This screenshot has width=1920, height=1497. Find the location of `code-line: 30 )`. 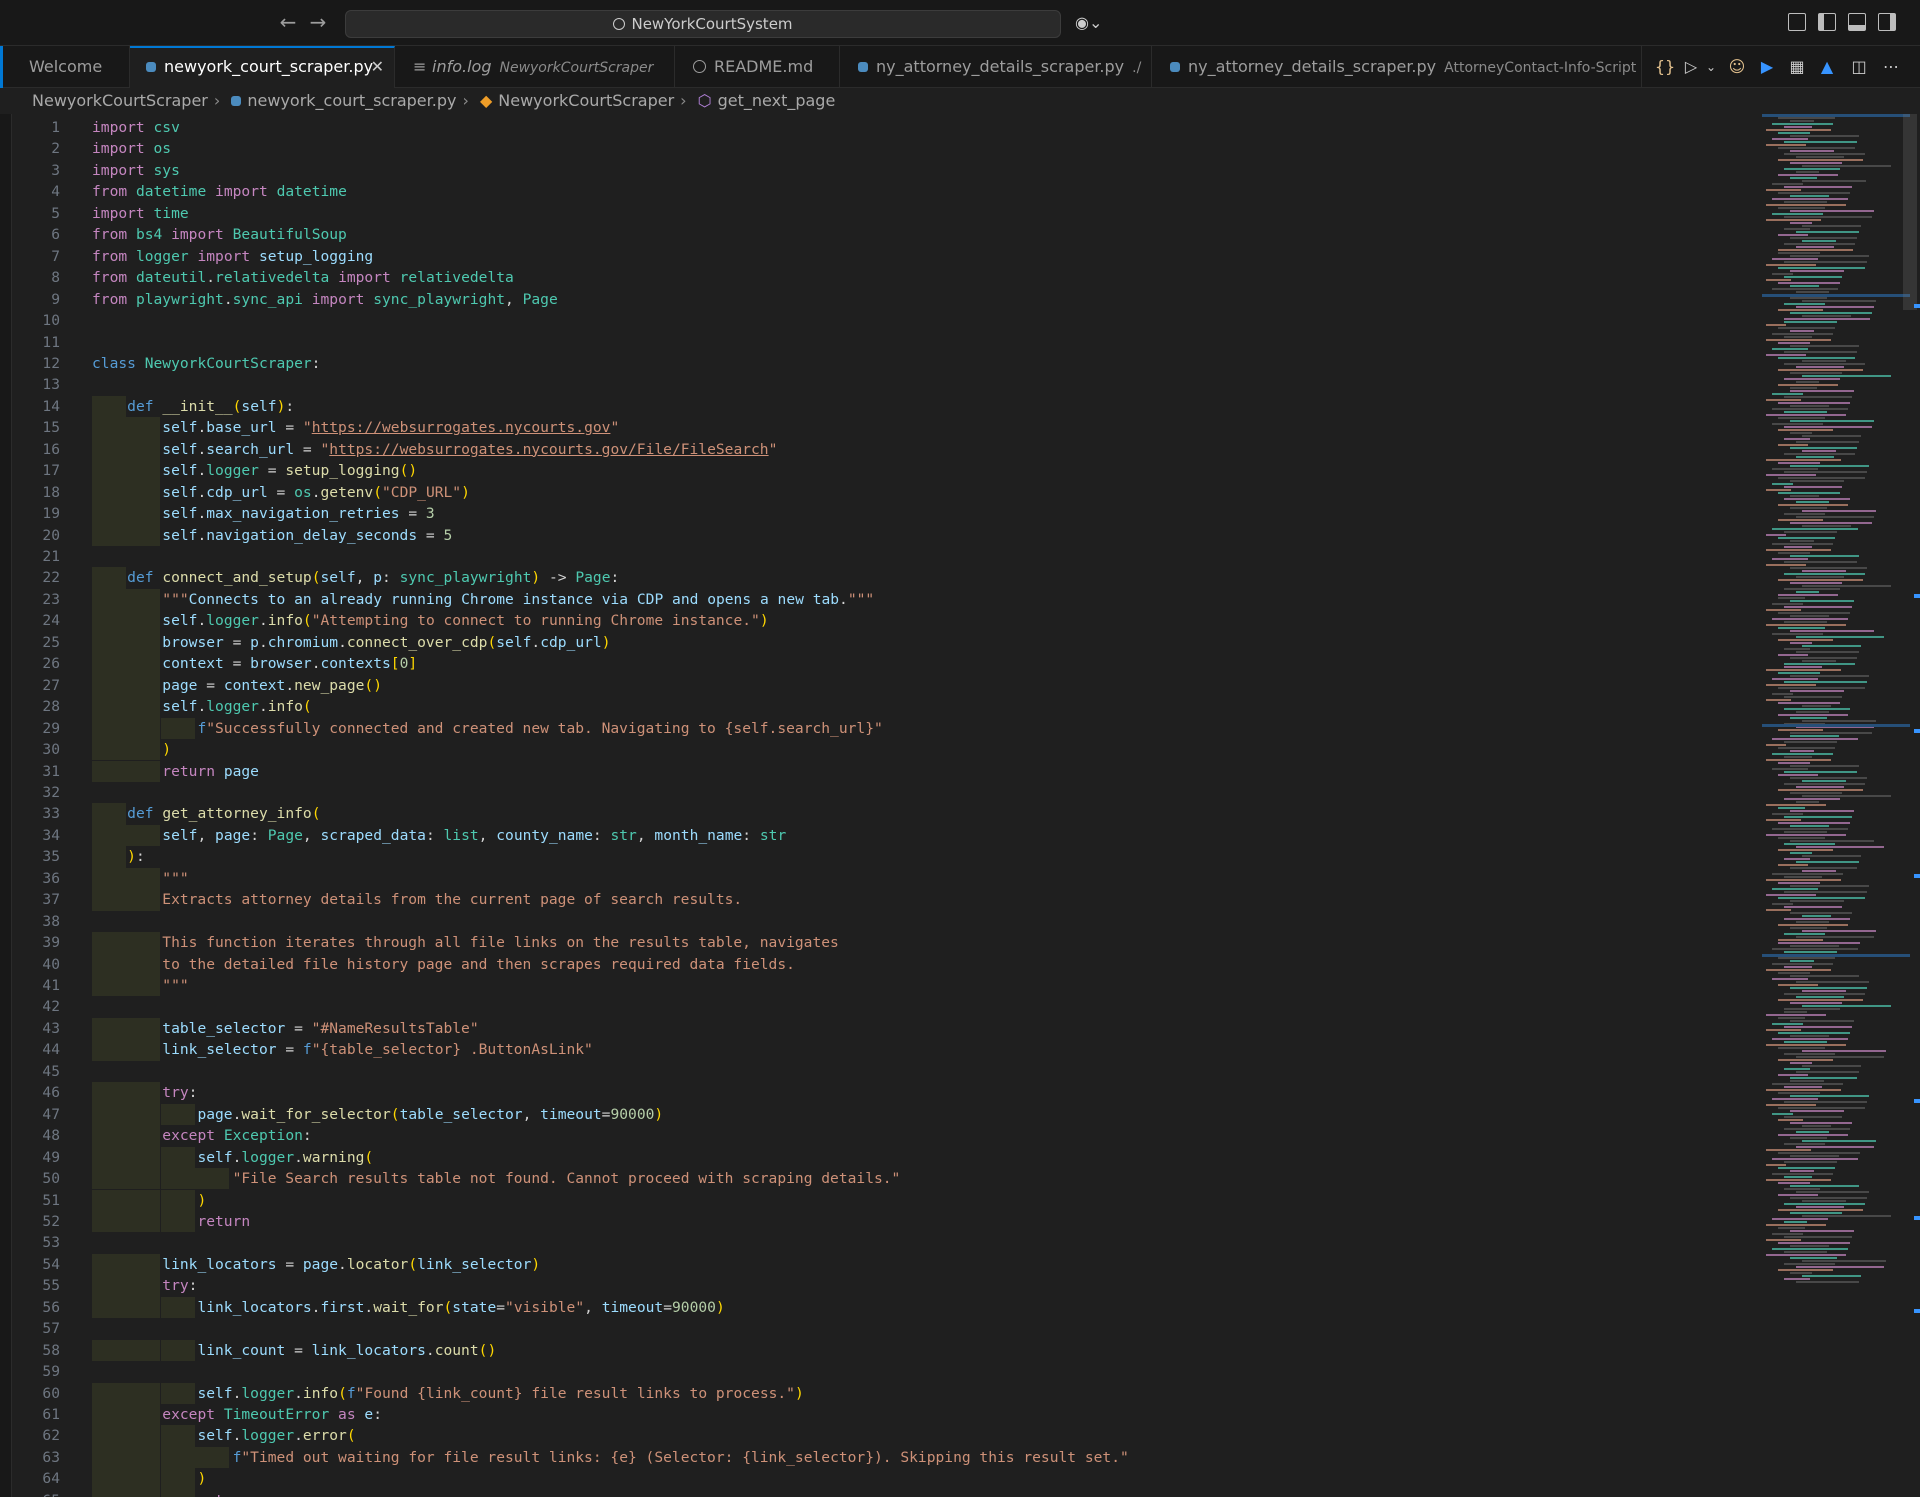

code-line: 30 ) is located at coordinates (880, 750).